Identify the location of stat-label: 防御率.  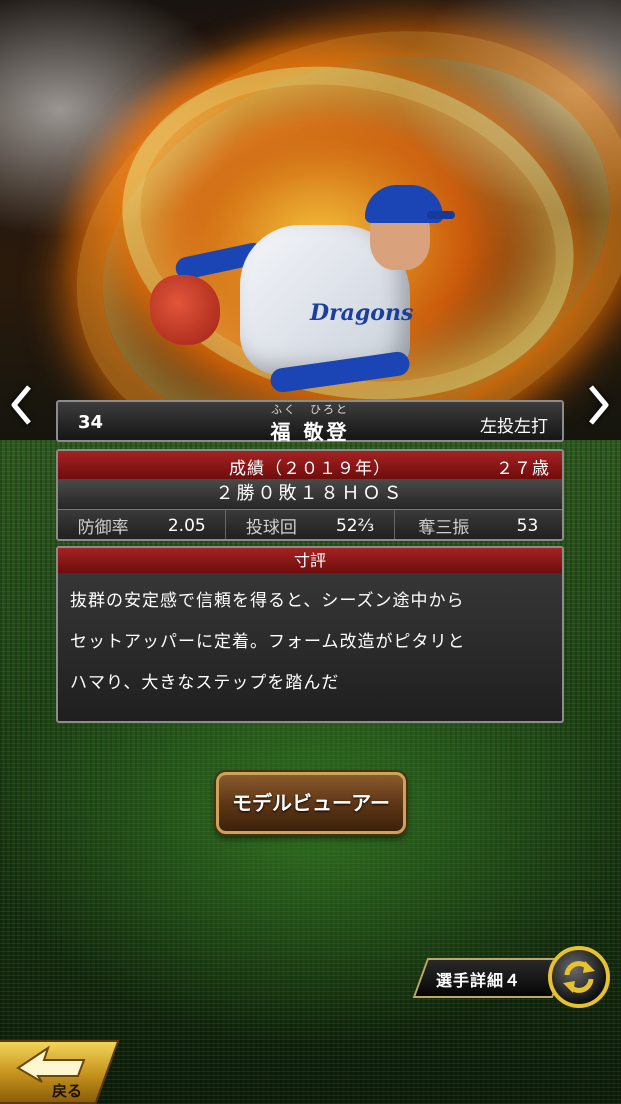
(103, 528).